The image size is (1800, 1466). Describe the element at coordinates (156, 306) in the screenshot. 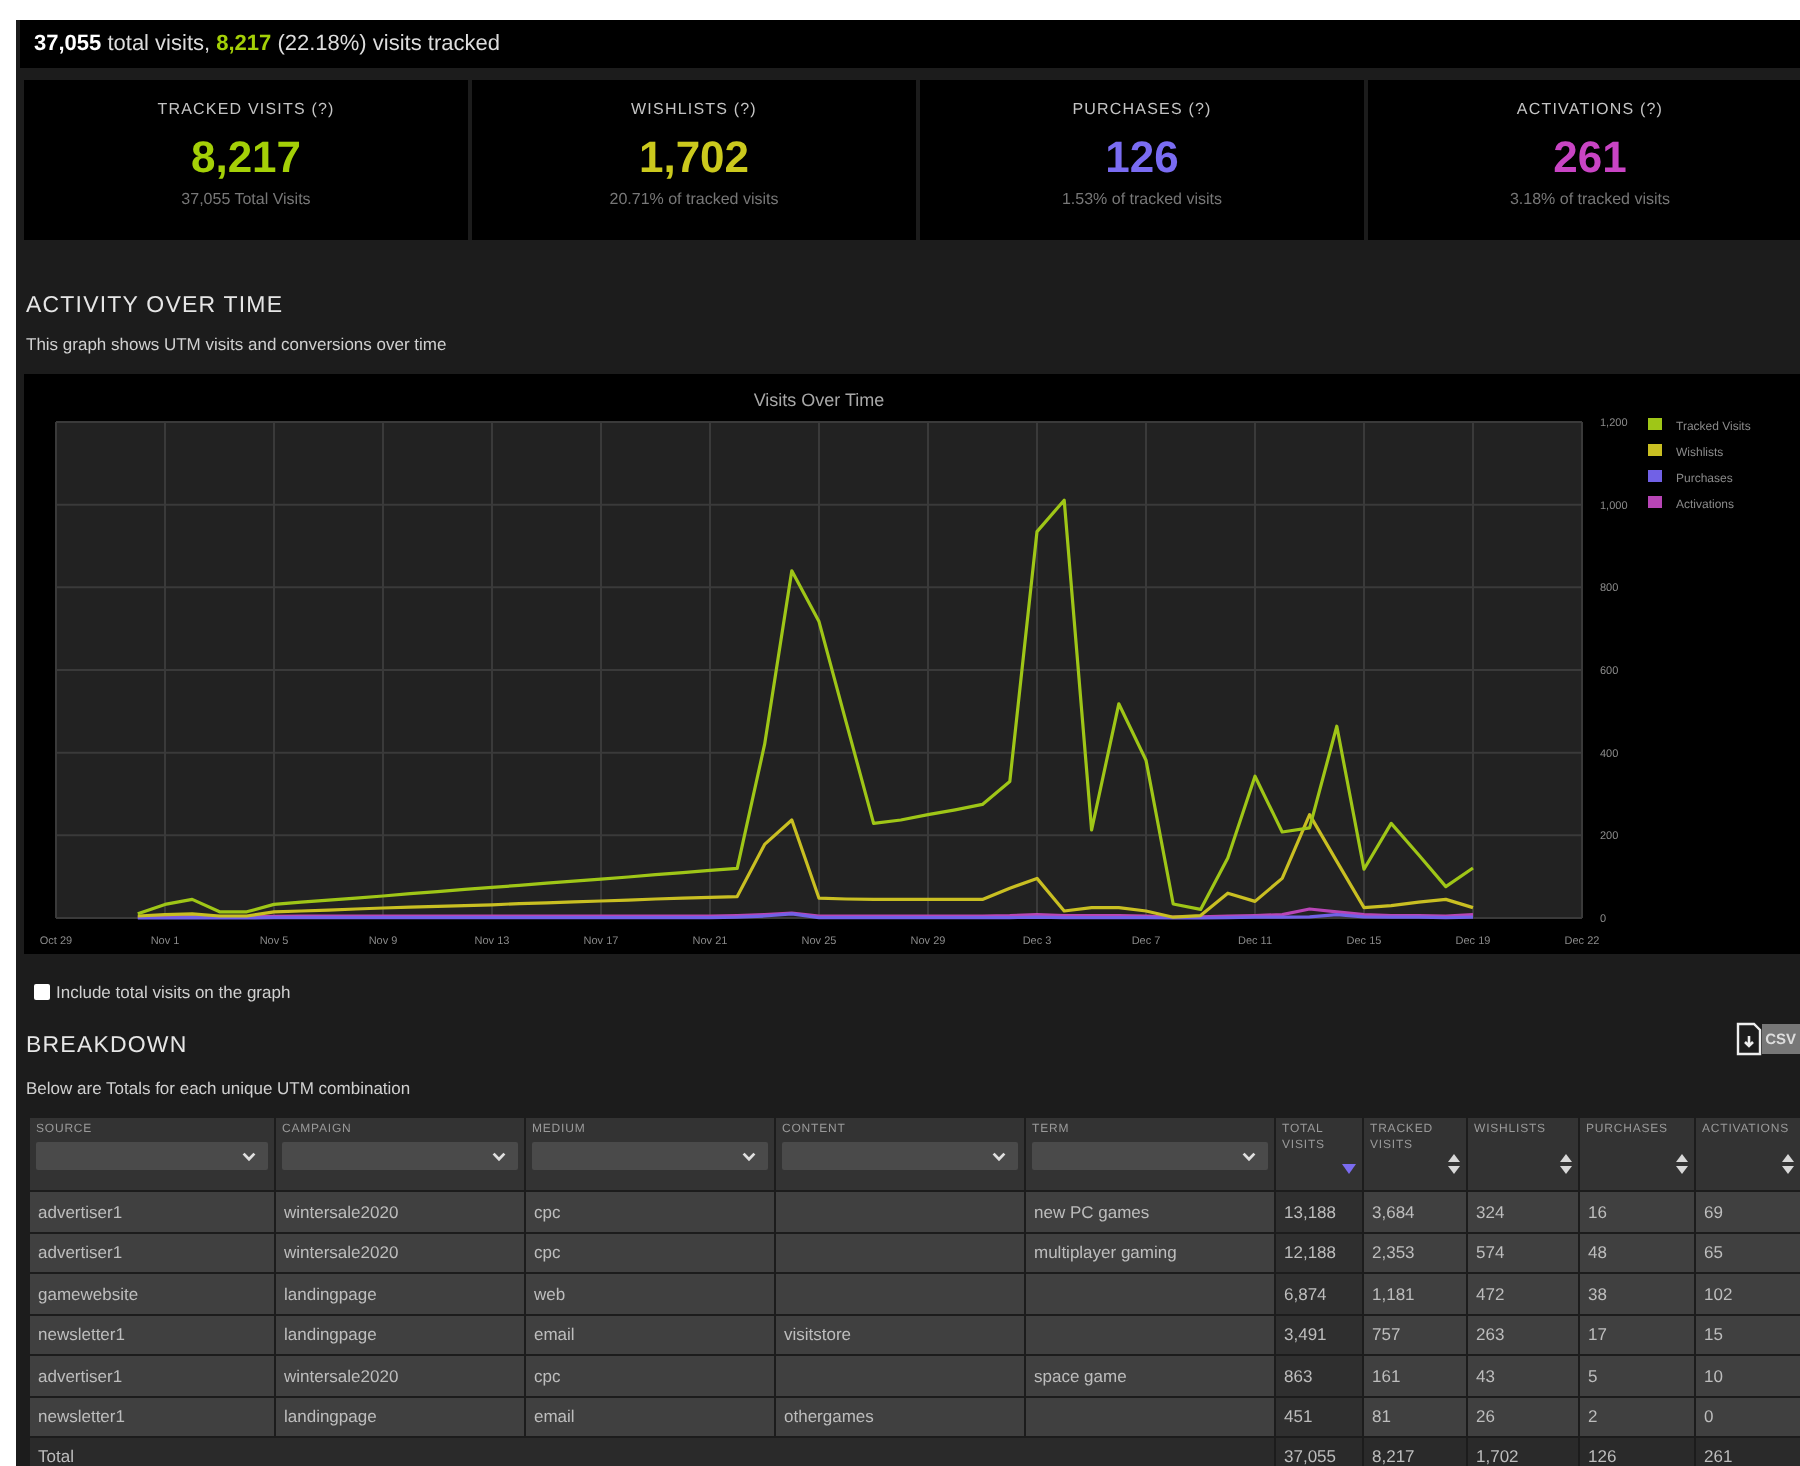

I see `section-heading: ACTIVITY OVER TIME` at that location.